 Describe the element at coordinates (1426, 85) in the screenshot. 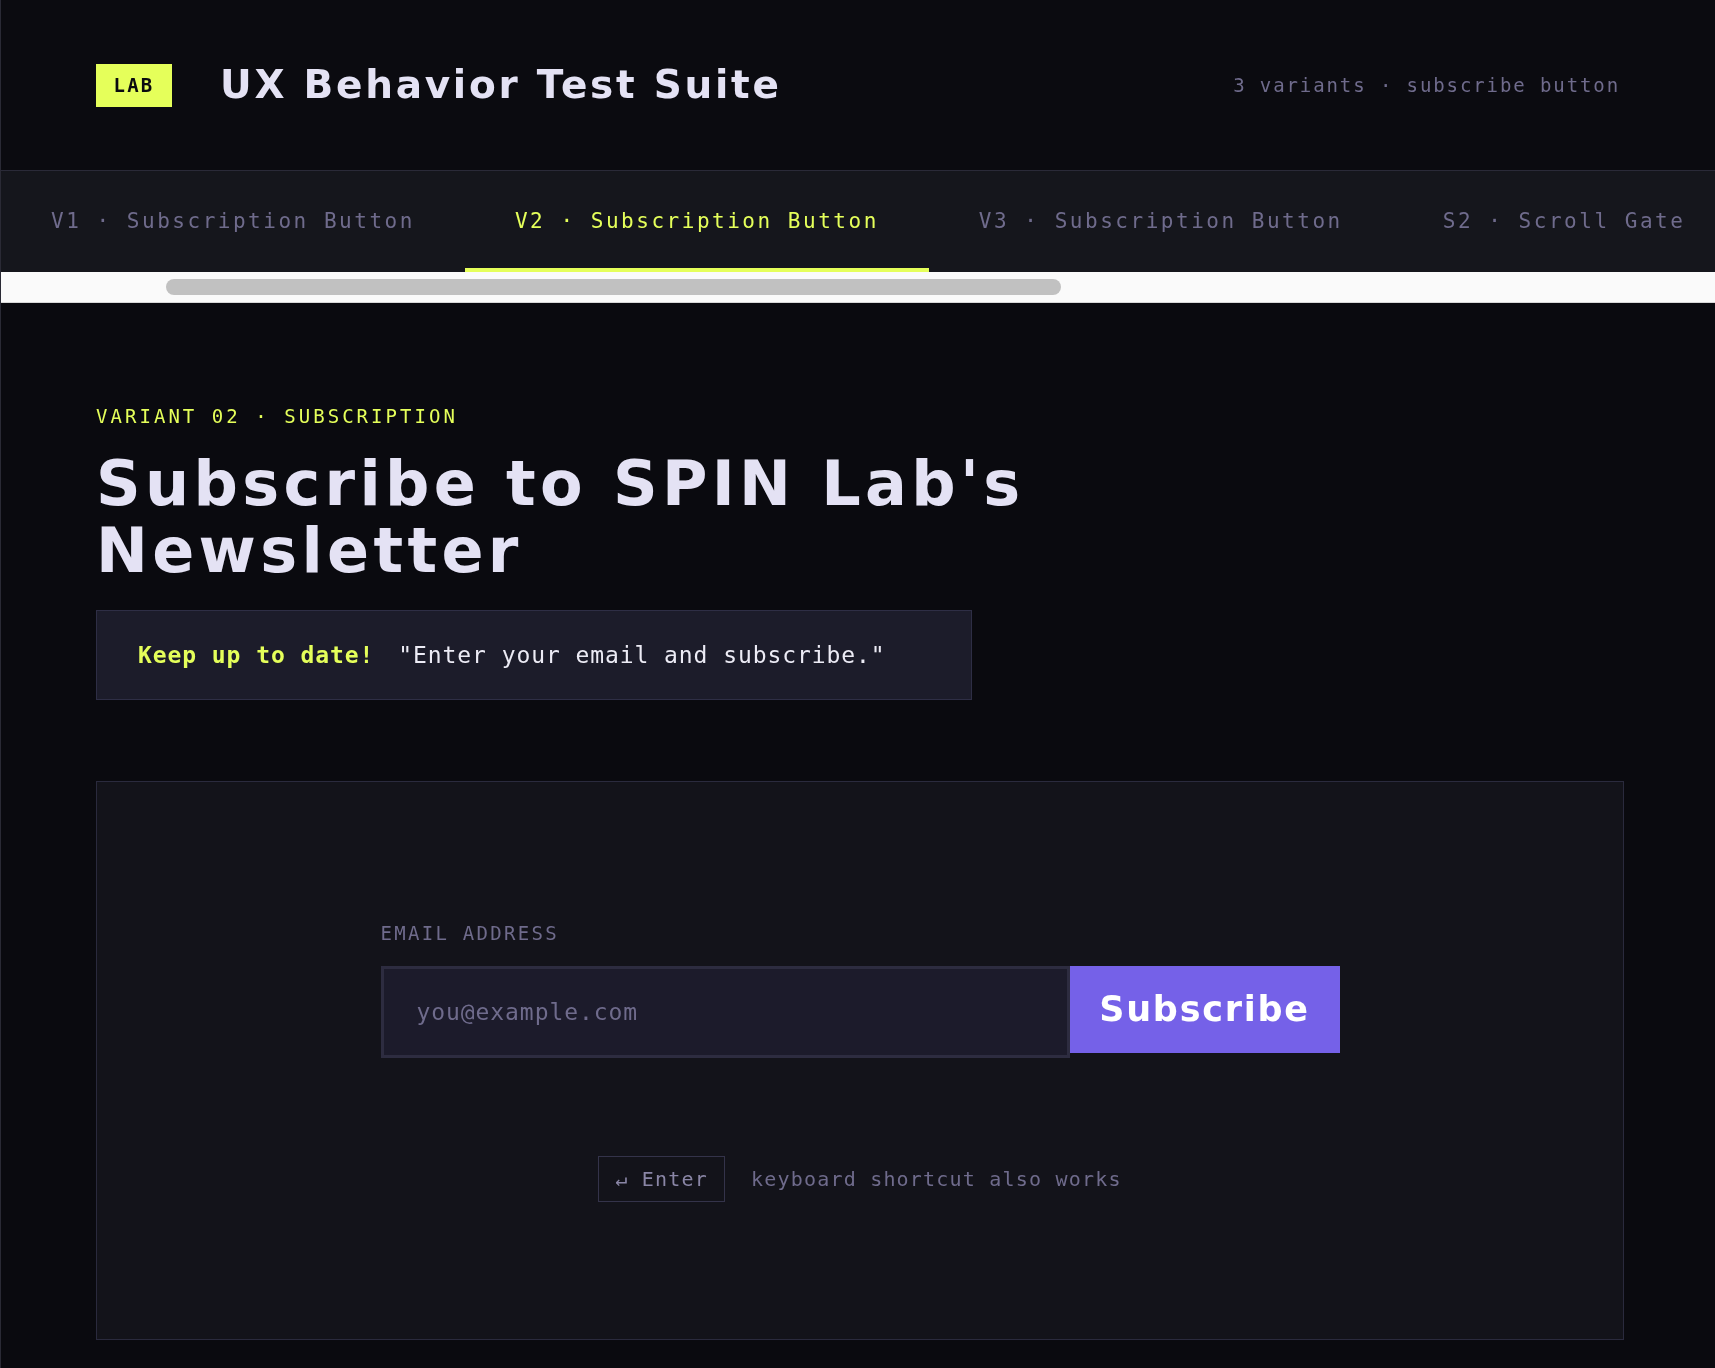

I see `header-meta: 3 variants · subscribe button` at that location.